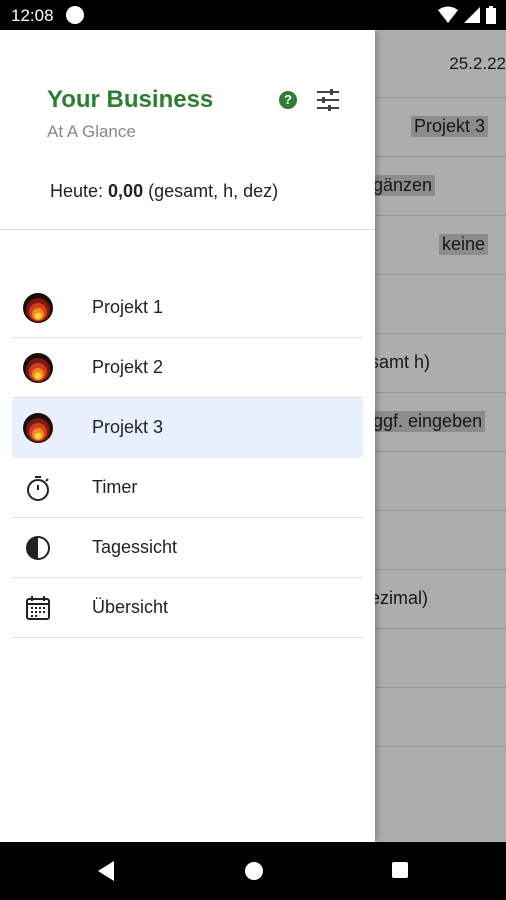 The image size is (506, 900). Describe the element at coordinates (472, 15) in the screenshot. I see `signal-icon` at that location.